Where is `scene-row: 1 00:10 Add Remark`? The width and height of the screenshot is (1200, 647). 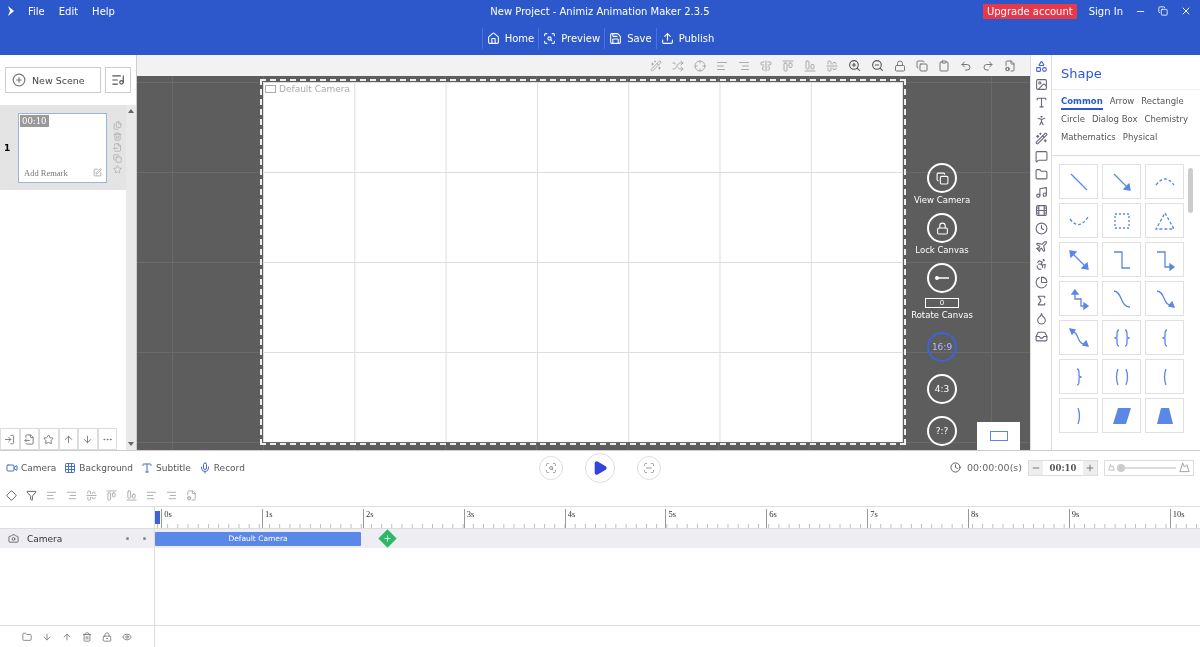
scene-row: 1 00:10 Add Remark is located at coordinates (63, 147).